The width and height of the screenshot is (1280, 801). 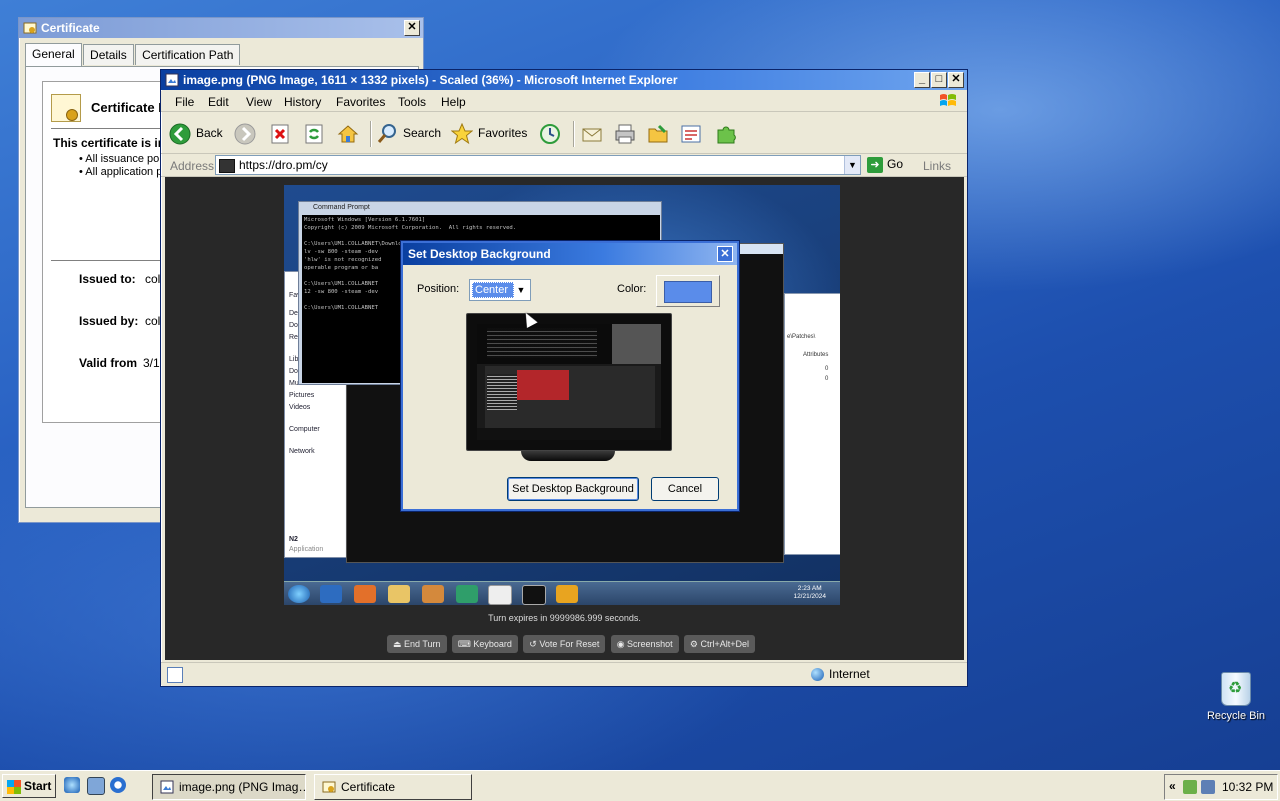 What do you see at coordinates (371, 134) in the screenshot?
I see `toolbar-separator` at bounding box center [371, 134].